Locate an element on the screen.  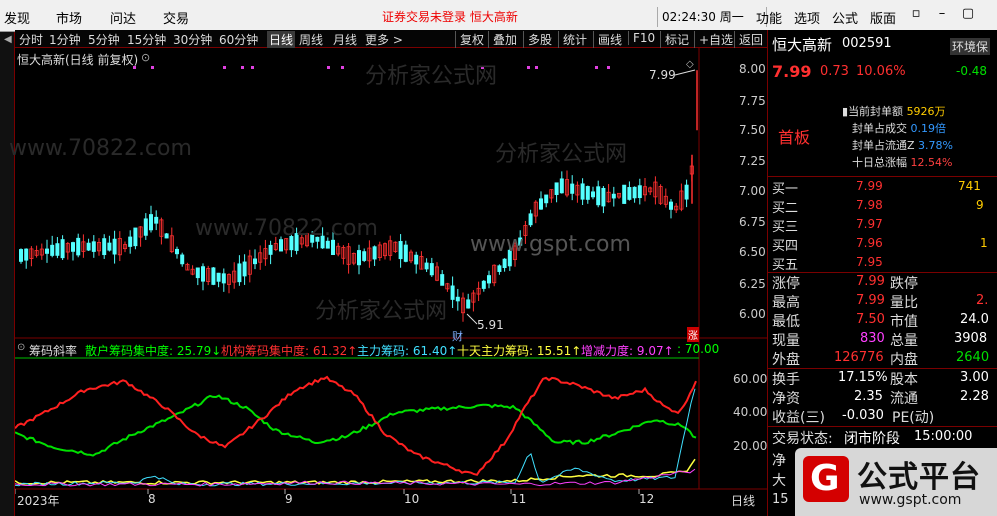
add-watchlist-button: +自选 is located at coordinates (713, 39).